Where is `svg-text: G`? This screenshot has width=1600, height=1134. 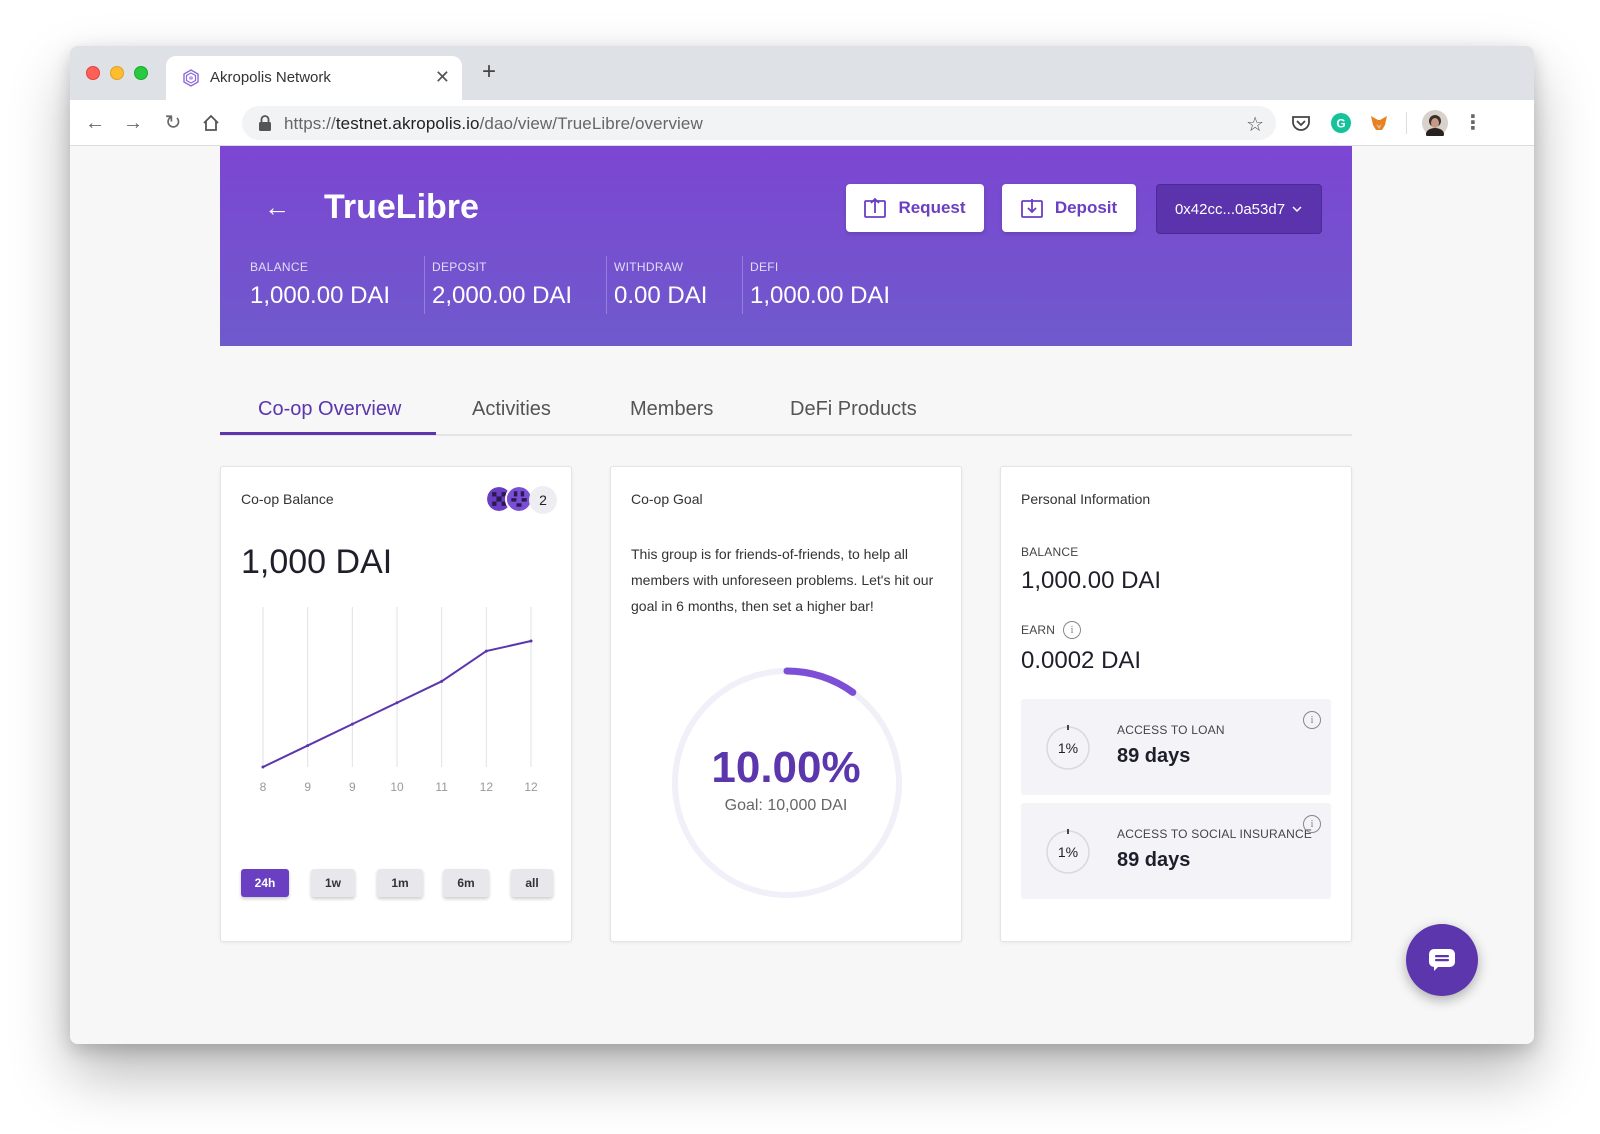 svg-text: G is located at coordinates (1340, 124).